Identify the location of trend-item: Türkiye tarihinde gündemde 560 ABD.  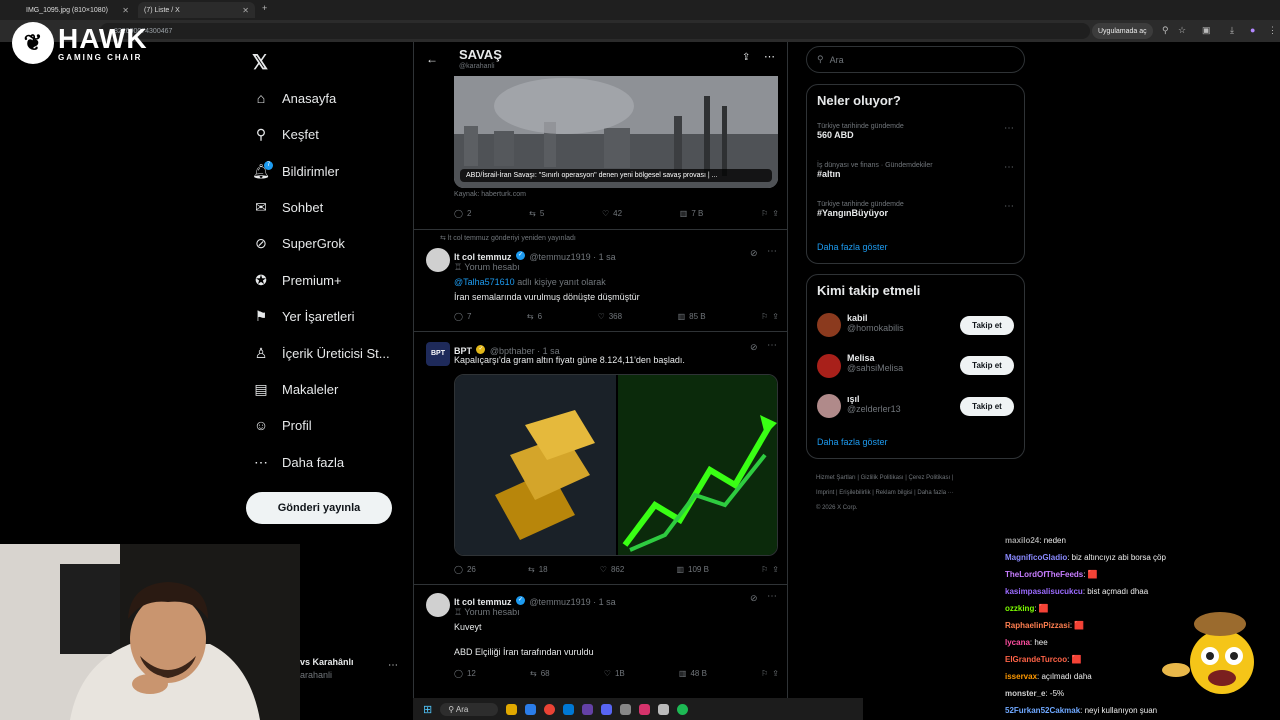
(860, 131).